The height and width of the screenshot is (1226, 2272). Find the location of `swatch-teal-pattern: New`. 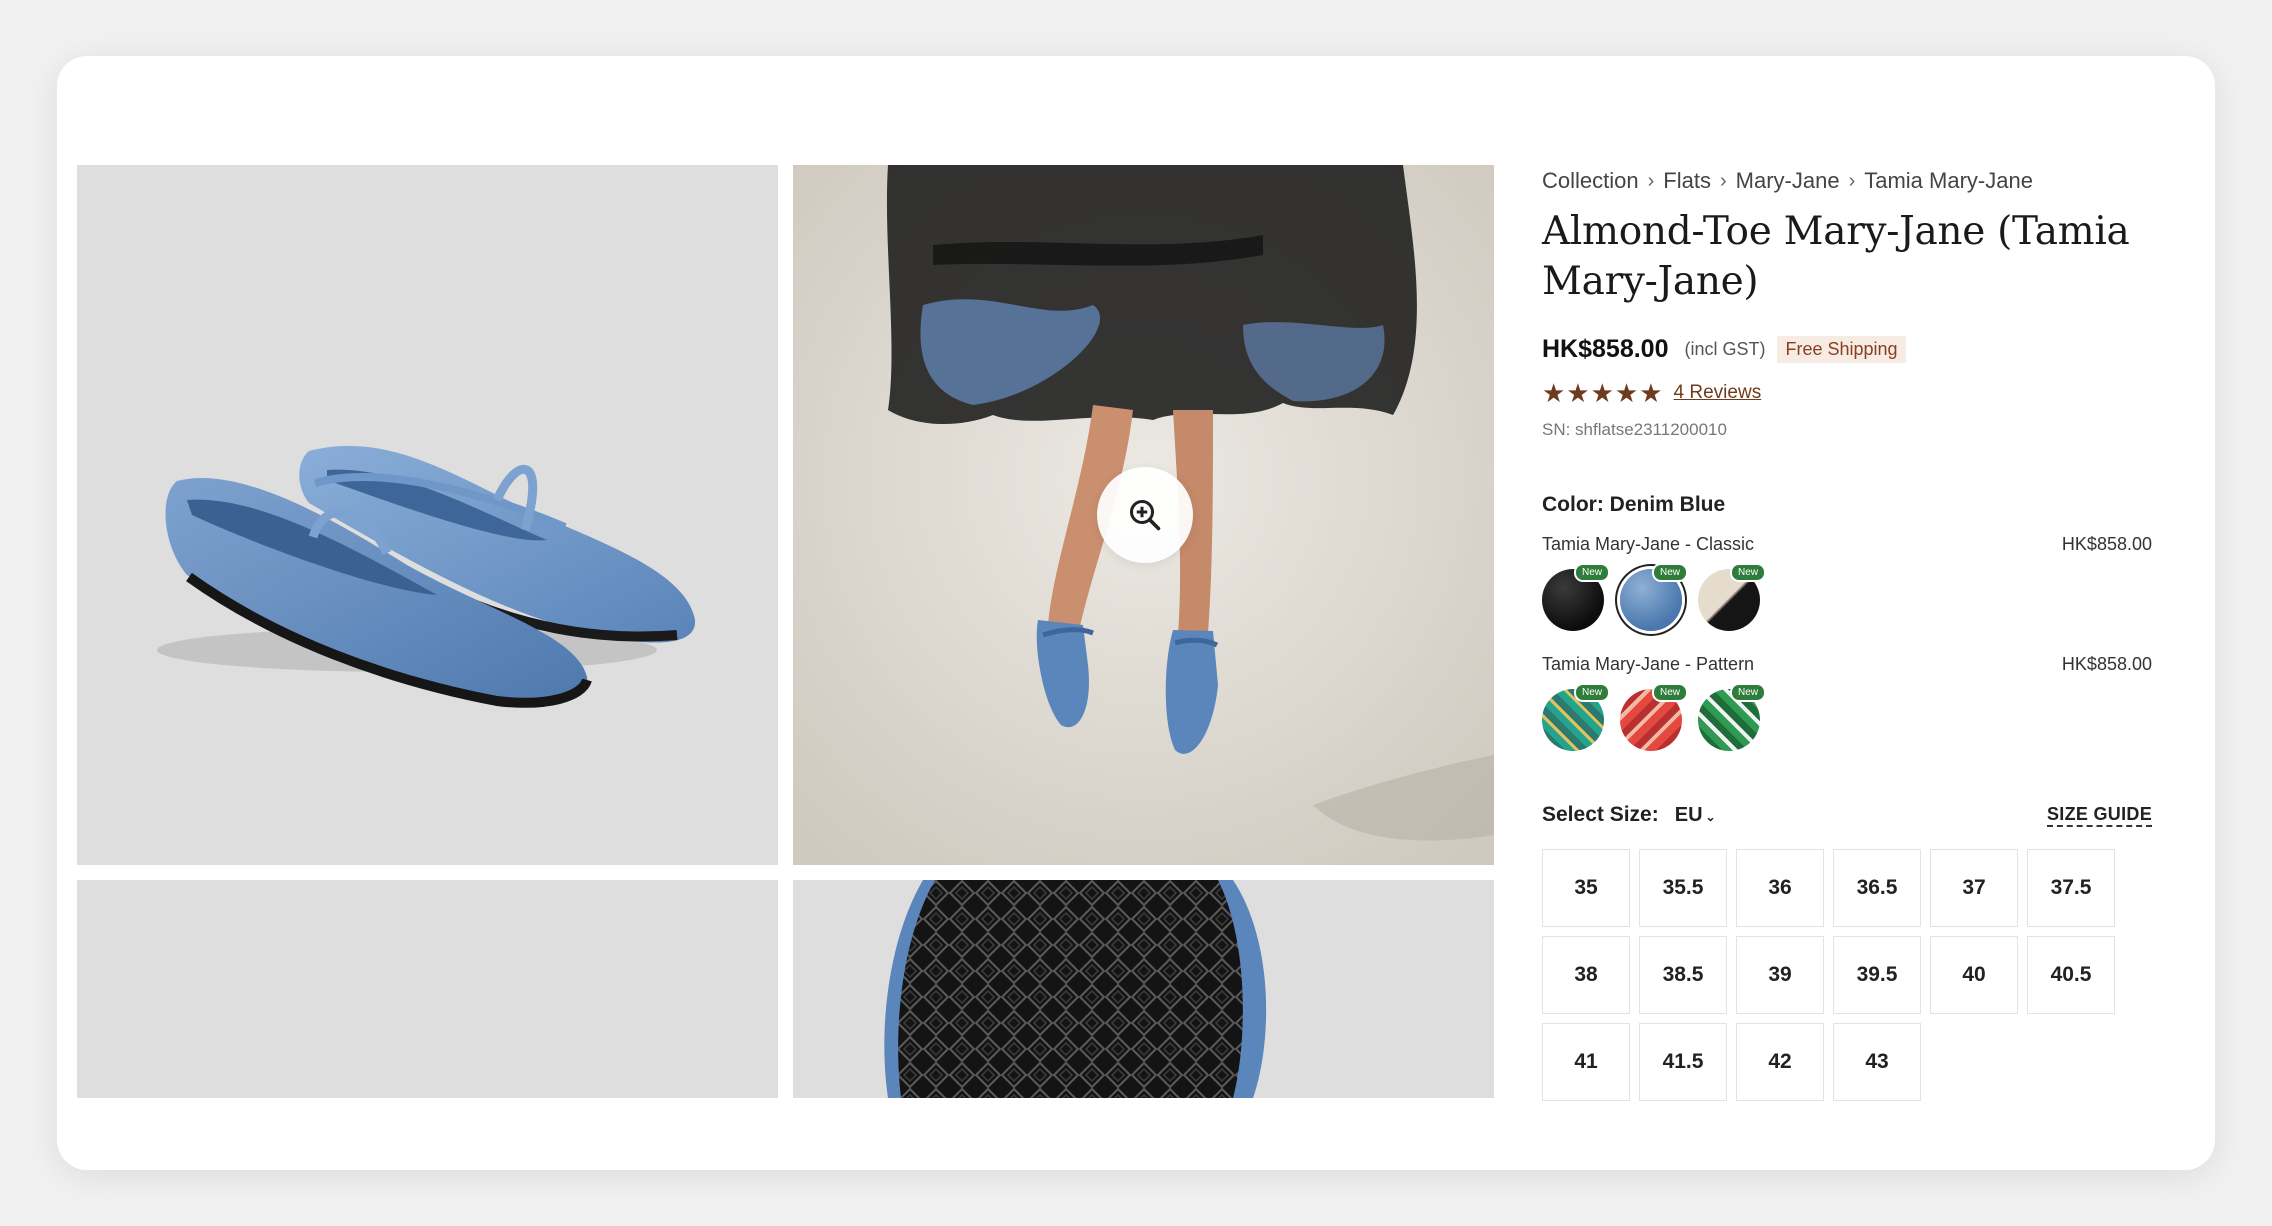

swatch-teal-pattern: New is located at coordinates (1576, 717).